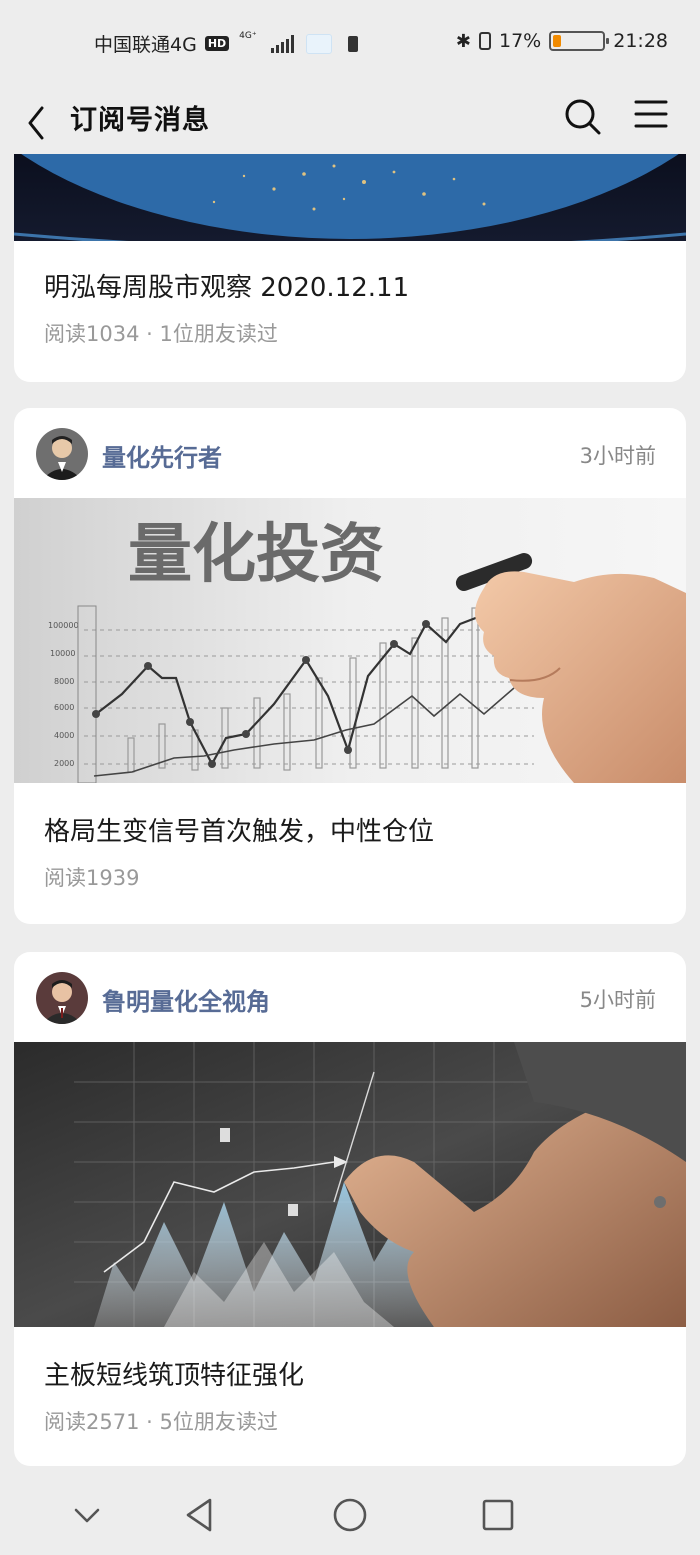 The width and height of the screenshot is (700, 1555). Describe the element at coordinates (186, 999) in the screenshot. I see `author-name: 鲁明量化全视角` at that location.